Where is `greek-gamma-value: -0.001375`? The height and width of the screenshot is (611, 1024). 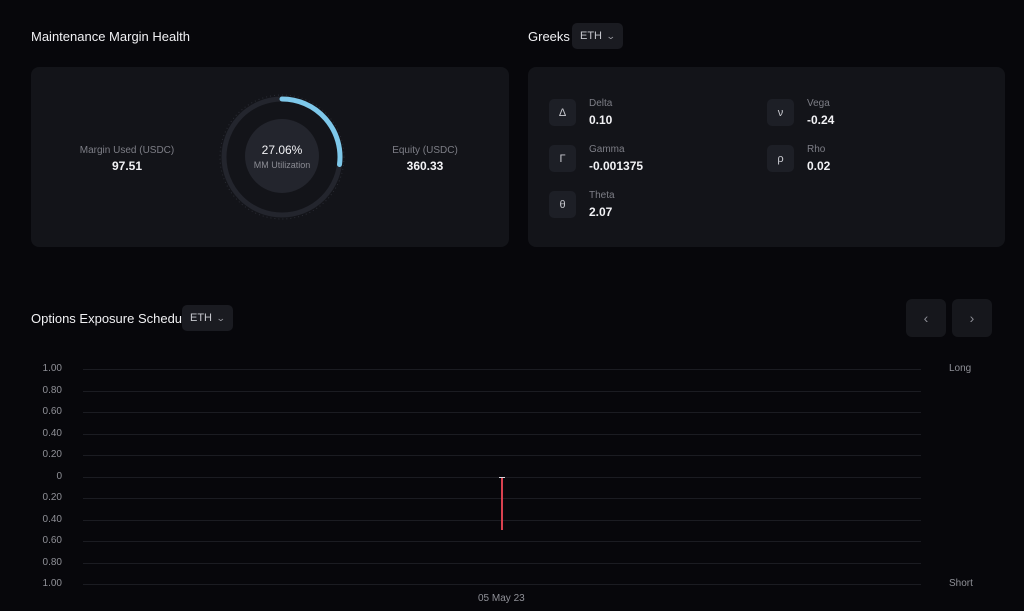 greek-gamma-value: -0.001375 is located at coordinates (616, 166).